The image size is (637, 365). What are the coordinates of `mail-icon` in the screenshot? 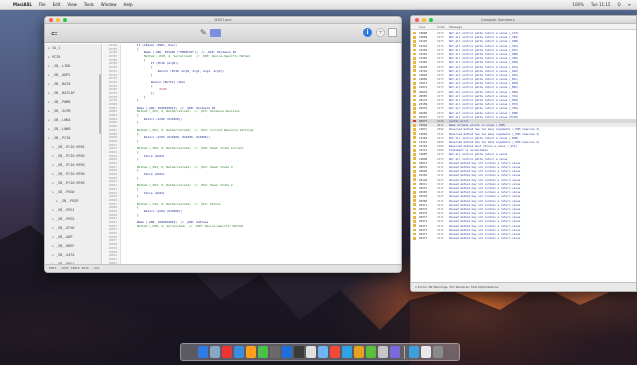 It's located at (238, 352).